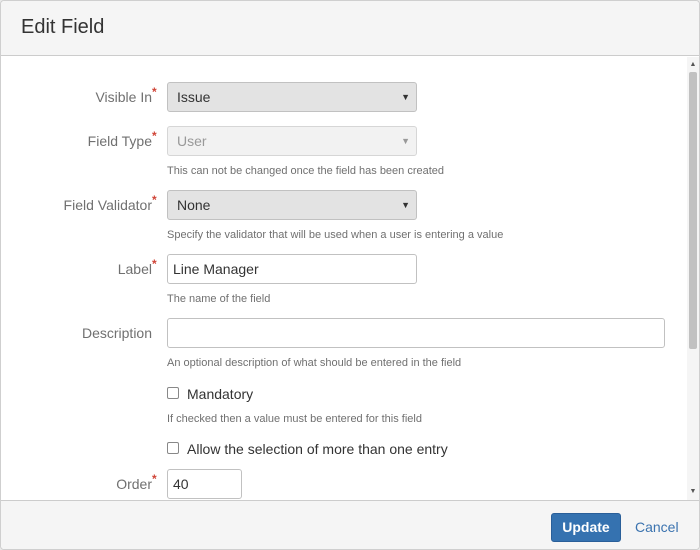 The width and height of the screenshot is (700, 550). Describe the element at coordinates (292, 269) in the screenshot. I see `label-input: Line Manager` at that location.